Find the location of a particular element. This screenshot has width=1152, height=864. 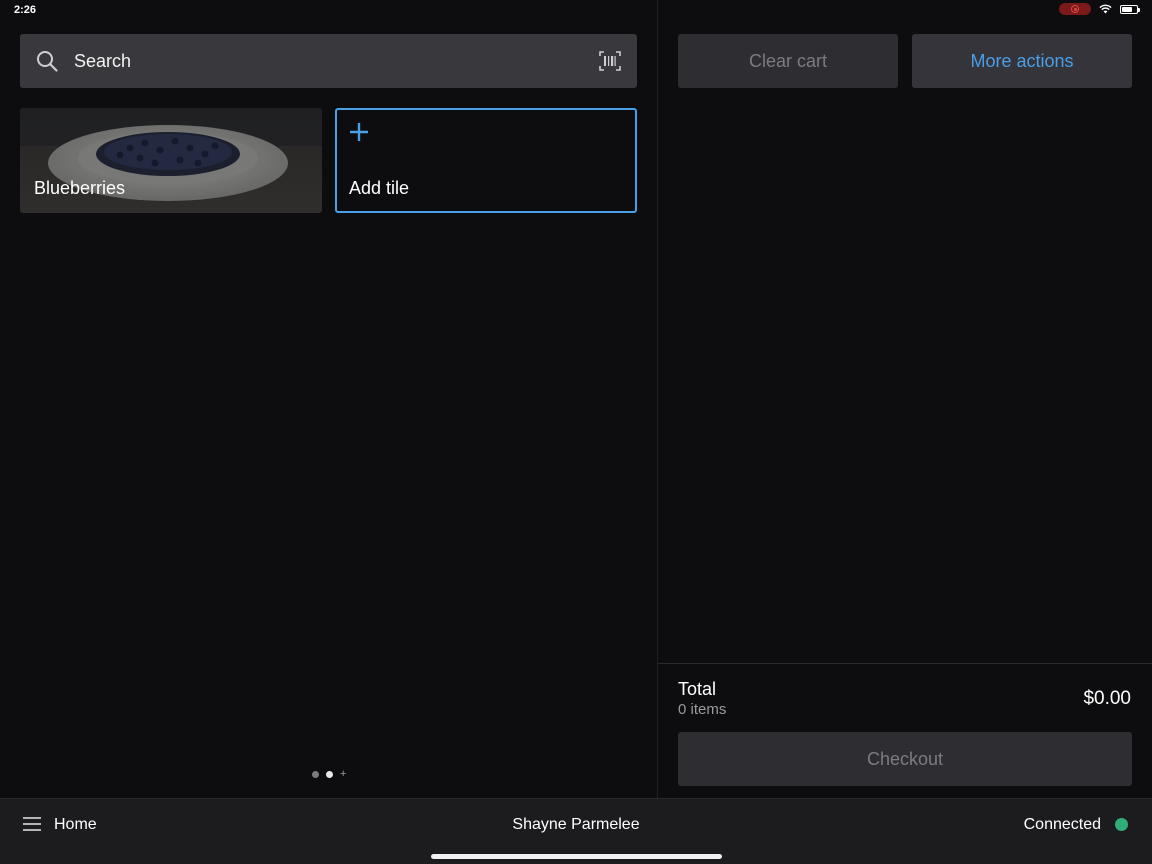

search-bar is located at coordinates (328, 61).